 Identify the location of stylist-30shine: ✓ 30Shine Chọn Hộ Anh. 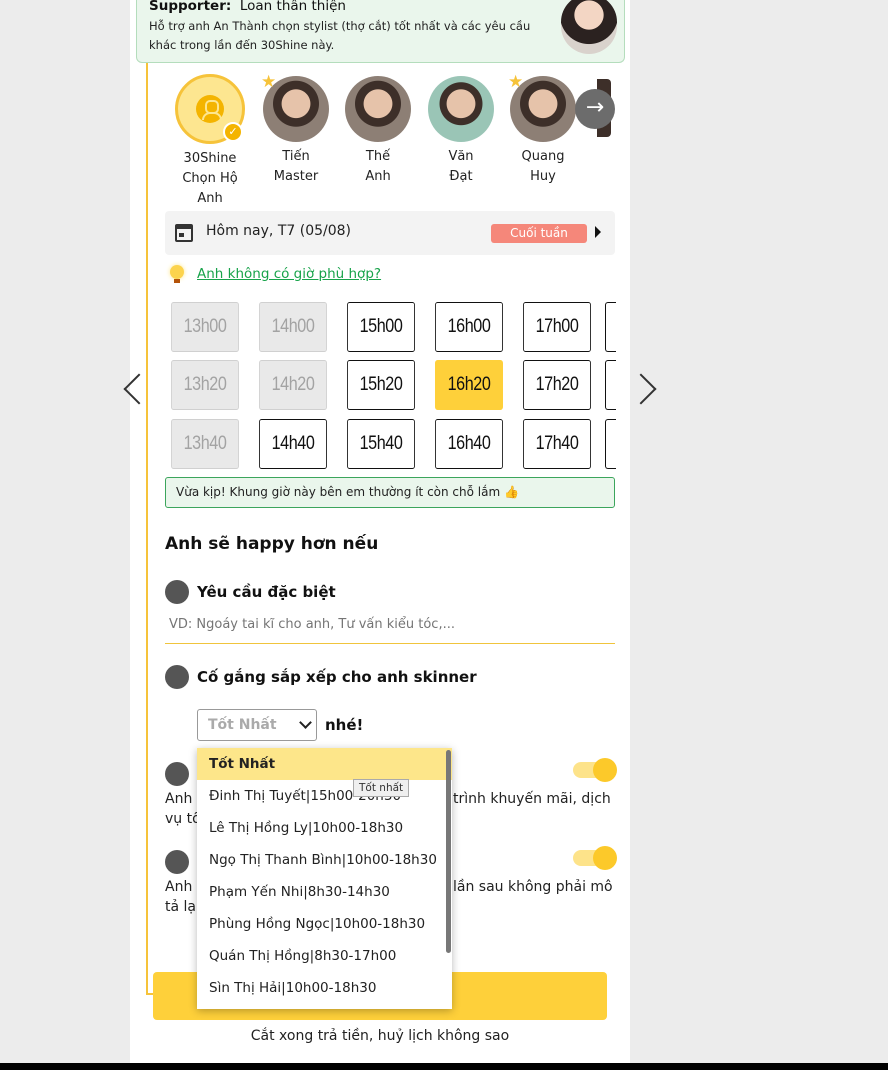
(210, 141).